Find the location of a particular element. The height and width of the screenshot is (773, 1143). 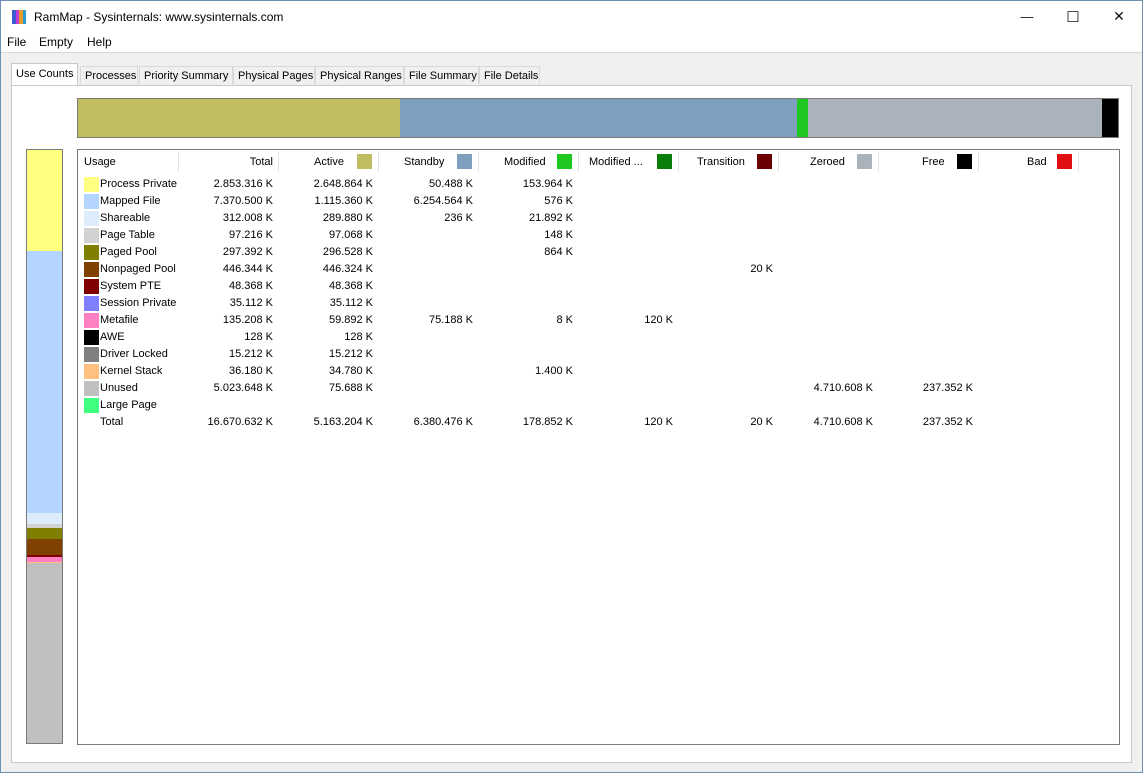

menu-help: Help is located at coordinates (99, 42).